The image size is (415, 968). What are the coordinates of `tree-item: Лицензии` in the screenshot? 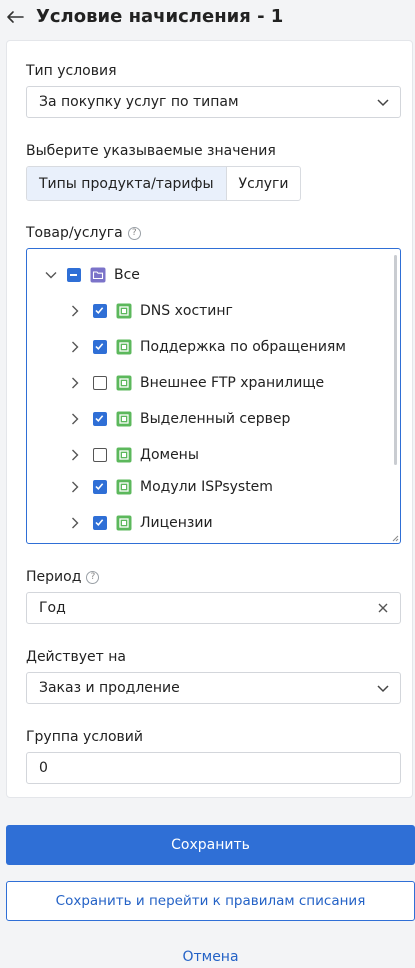 It's located at (141, 523).